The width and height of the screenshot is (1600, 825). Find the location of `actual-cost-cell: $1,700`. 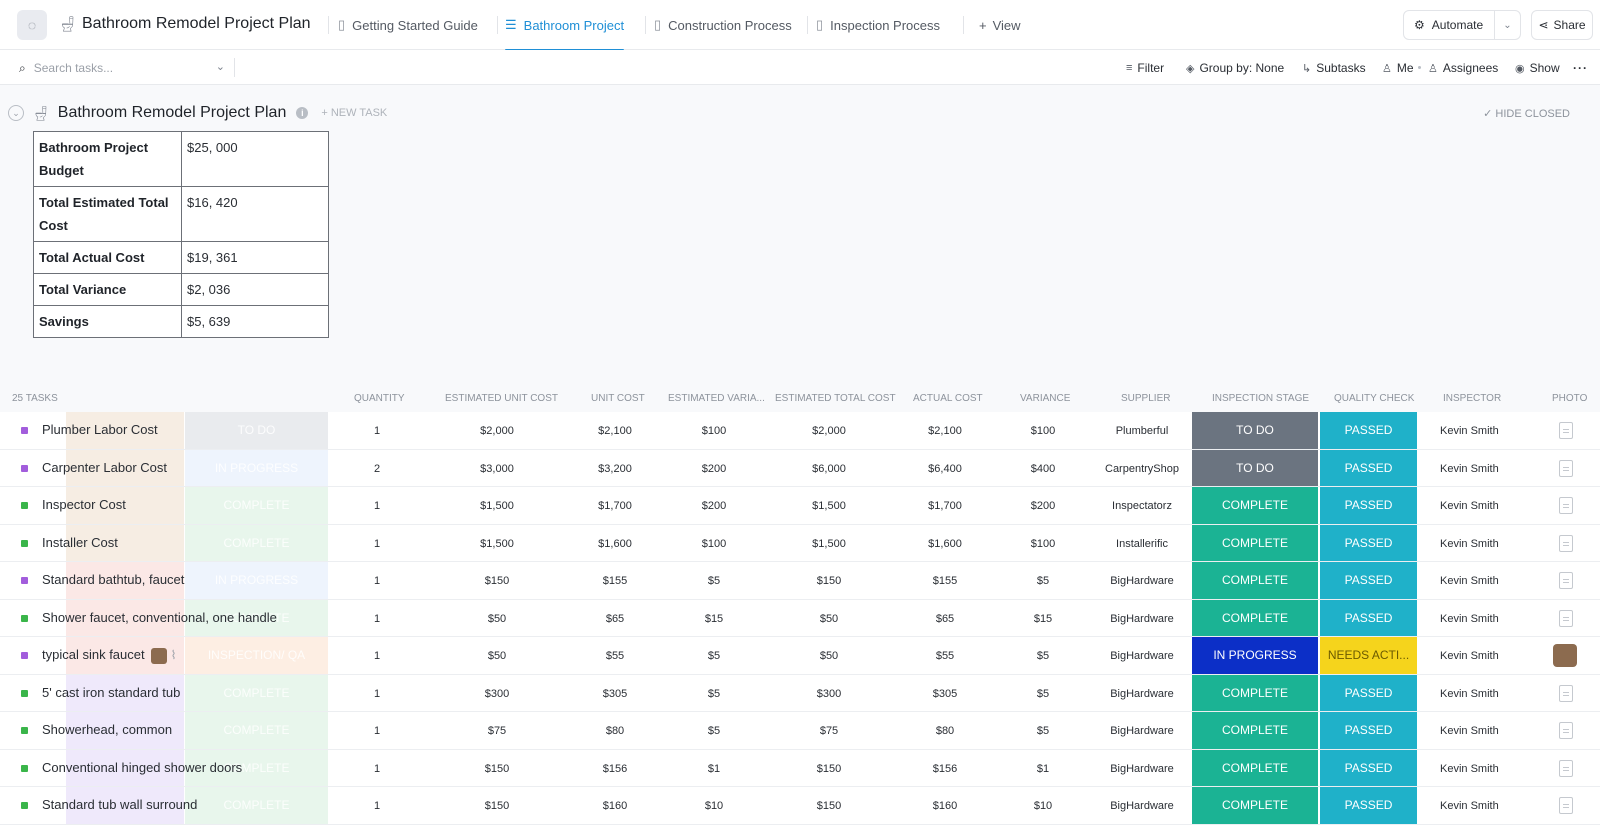

actual-cost-cell: $1,700 is located at coordinates (945, 506).